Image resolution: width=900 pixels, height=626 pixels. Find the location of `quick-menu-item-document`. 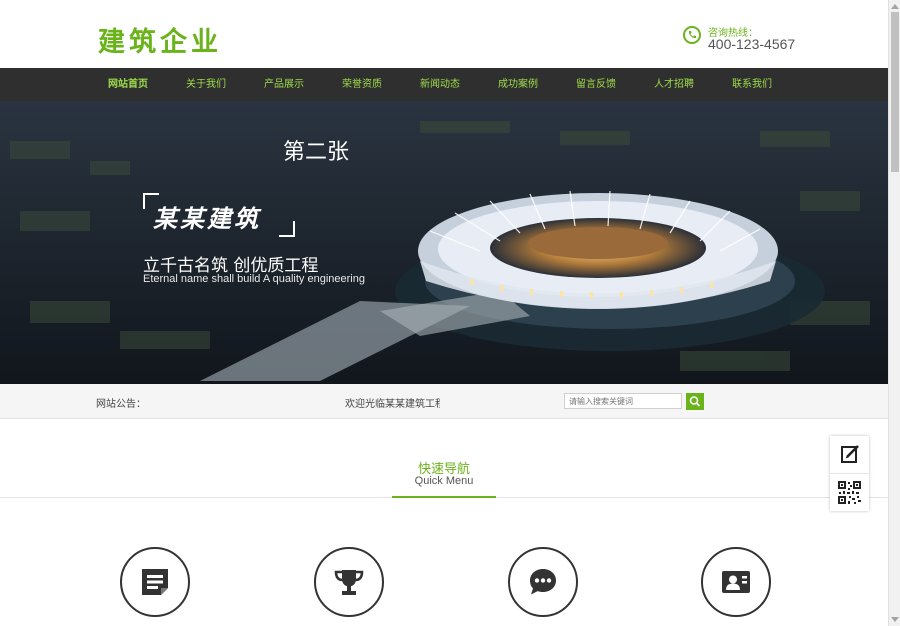

quick-menu-item-document is located at coordinates (155, 582).